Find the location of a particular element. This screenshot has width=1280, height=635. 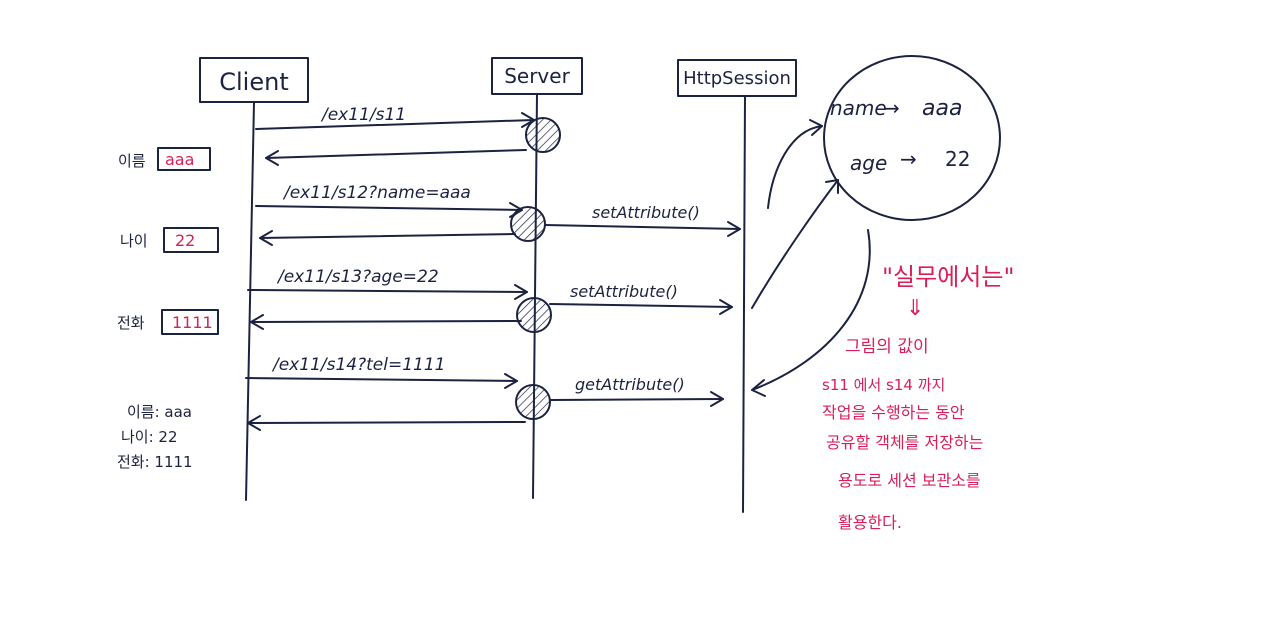

request-label-1: /ex11/s11 is located at coordinates (363, 115).